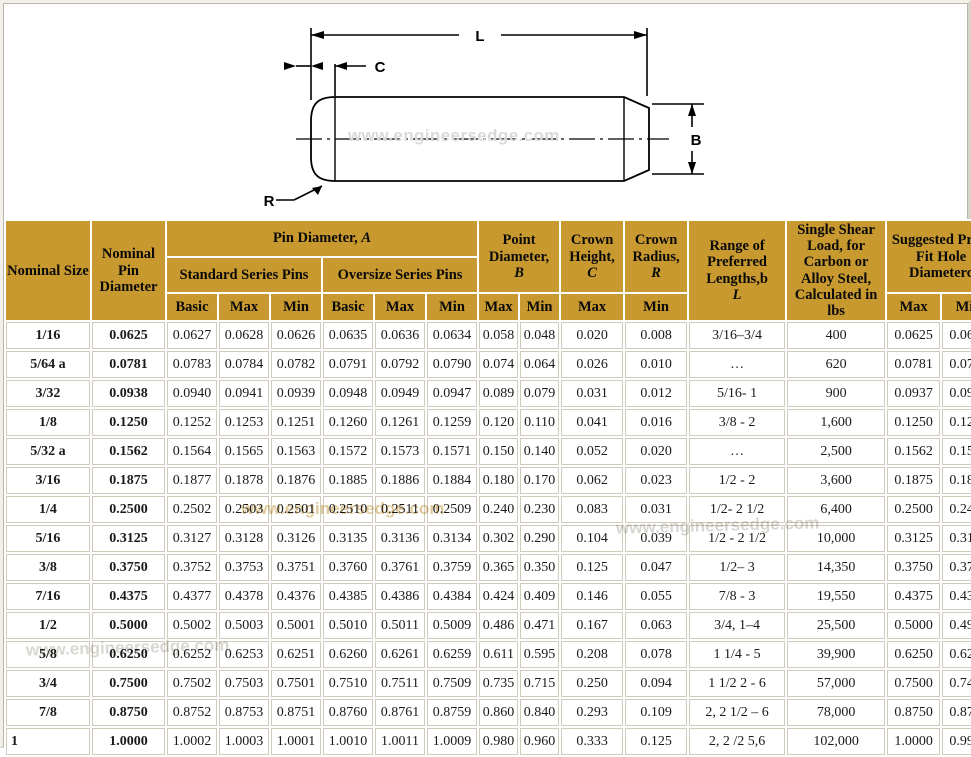  I want to click on col-header-nominal-size: Nominal Size, so click(48, 271).